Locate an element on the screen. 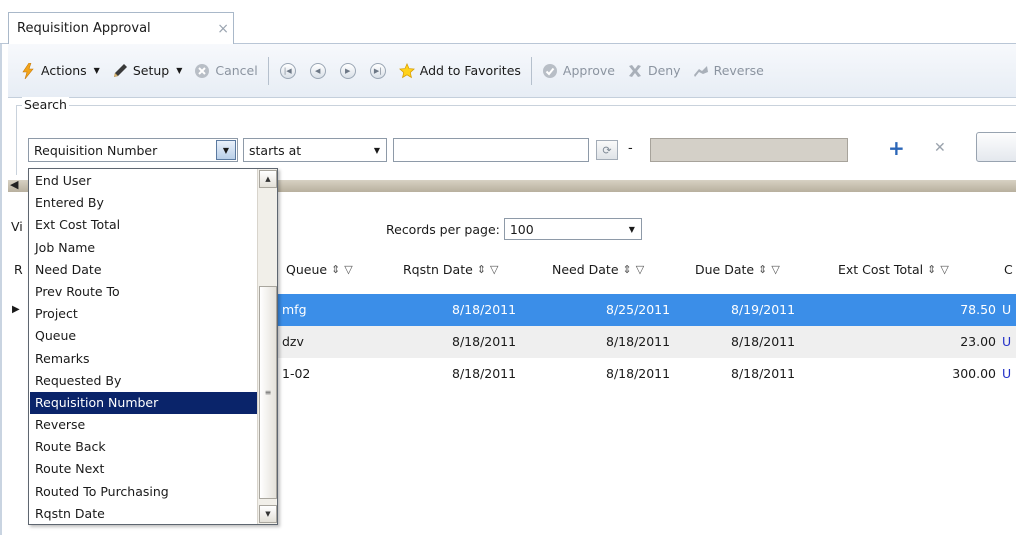 Image resolution: width=1016 pixels, height=535 pixels. favorites-label: Add to Favorites is located at coordinates (470, 70).